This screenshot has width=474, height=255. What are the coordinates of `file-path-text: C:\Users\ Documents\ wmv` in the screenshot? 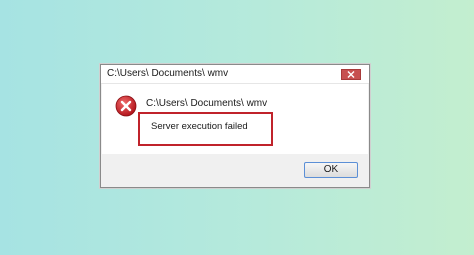 It's located at (207, 103).